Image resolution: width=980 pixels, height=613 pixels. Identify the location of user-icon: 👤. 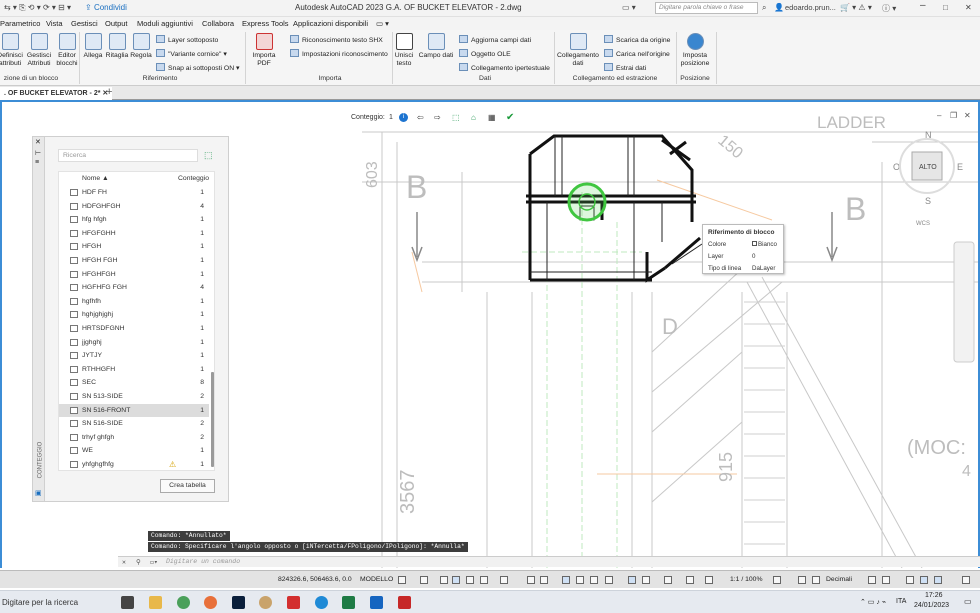
(779, 7).